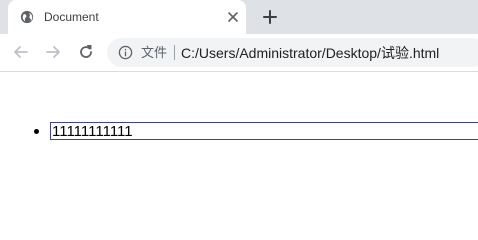 The height and width of the screenshot is (240, 478). I want to click on url-text: C:/Users/Administrator/Desktop/试验.html, so click(310, 53).